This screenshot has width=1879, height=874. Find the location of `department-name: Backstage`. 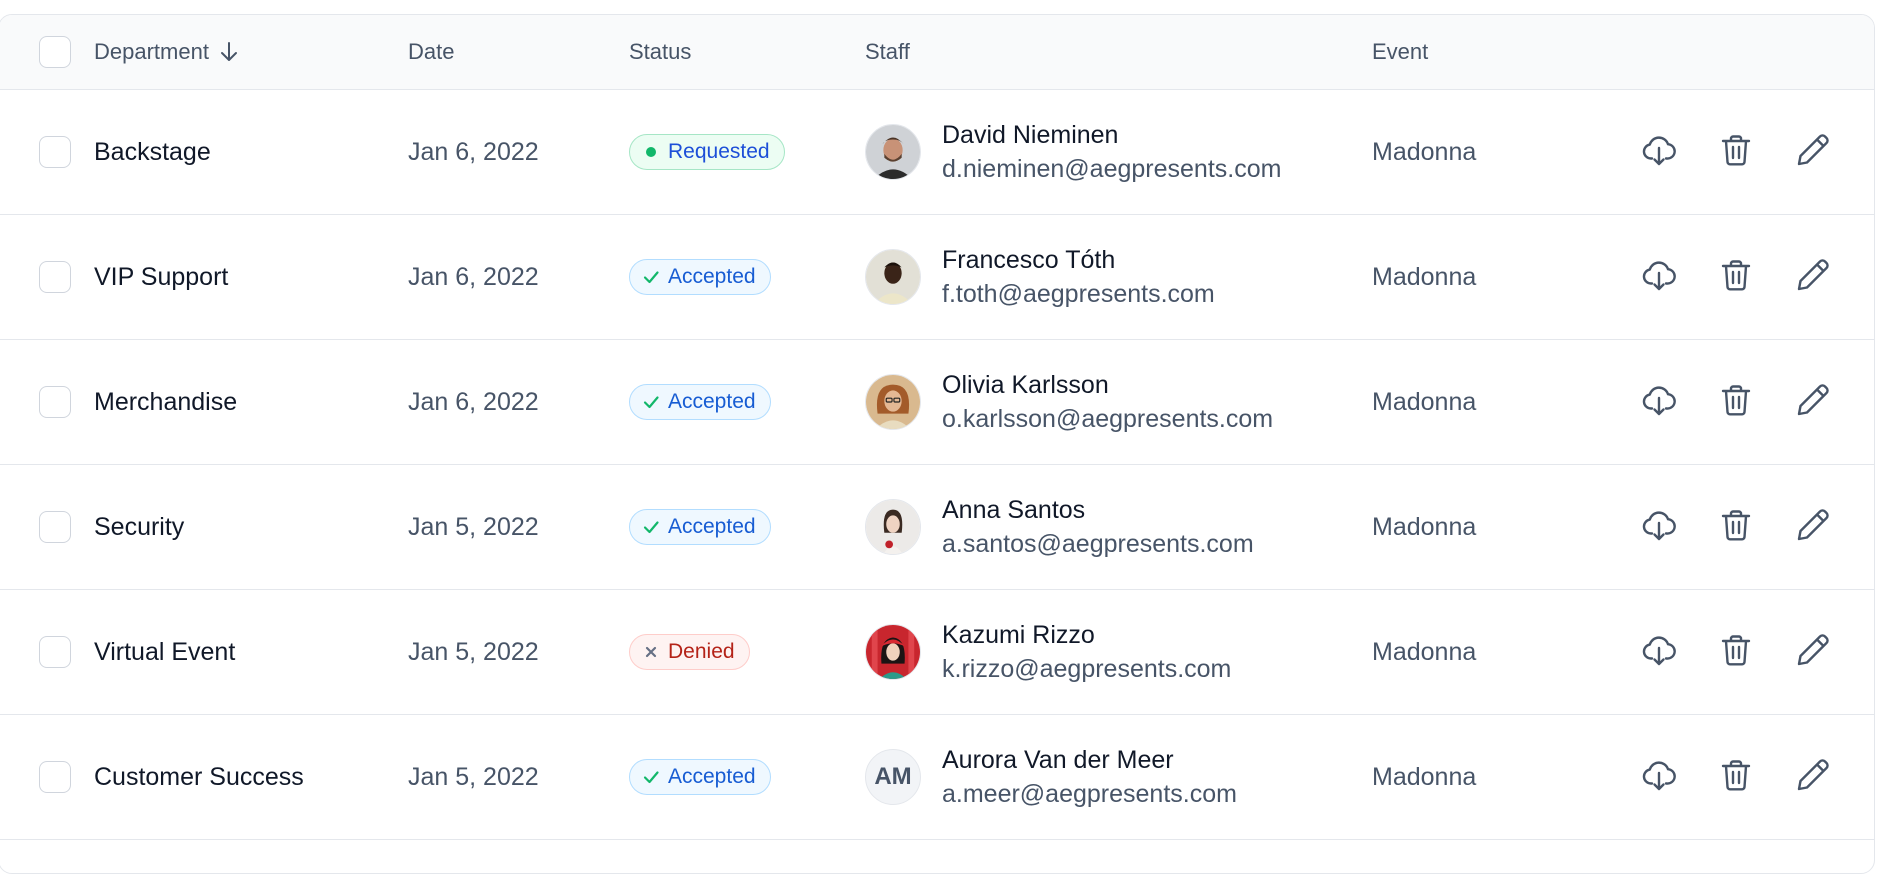

department-name: Backstage is located at coordinates (152, 151).